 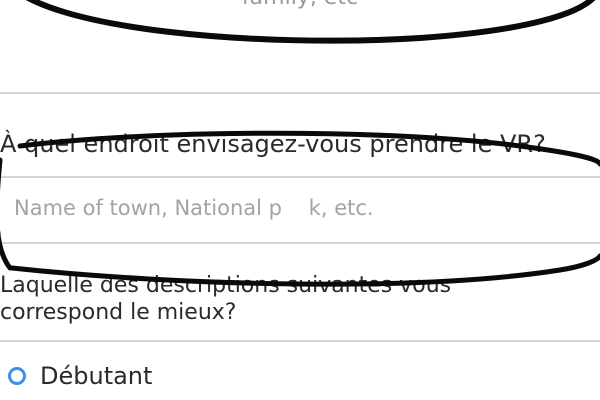 What do you see at coordinates (300, 93) in the screenshot?
I see `section-divider` at bounding box center [300, 93].